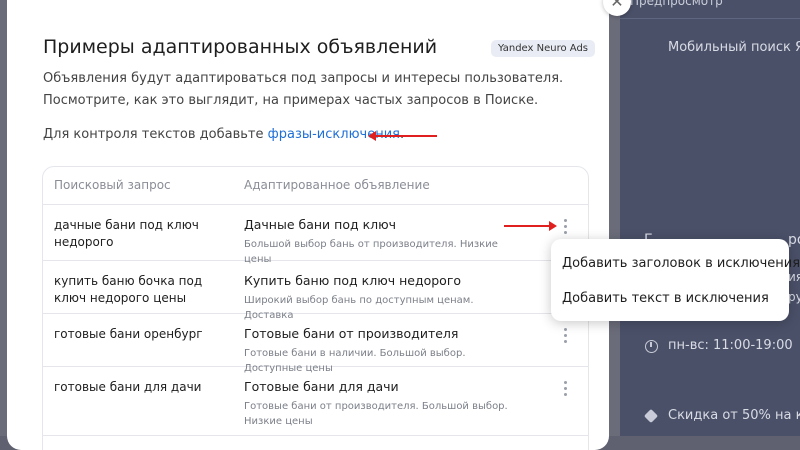 This screenshot has height=450, width=800. I want to click on row-query: готовые бани для дачи, so click(128, 387).